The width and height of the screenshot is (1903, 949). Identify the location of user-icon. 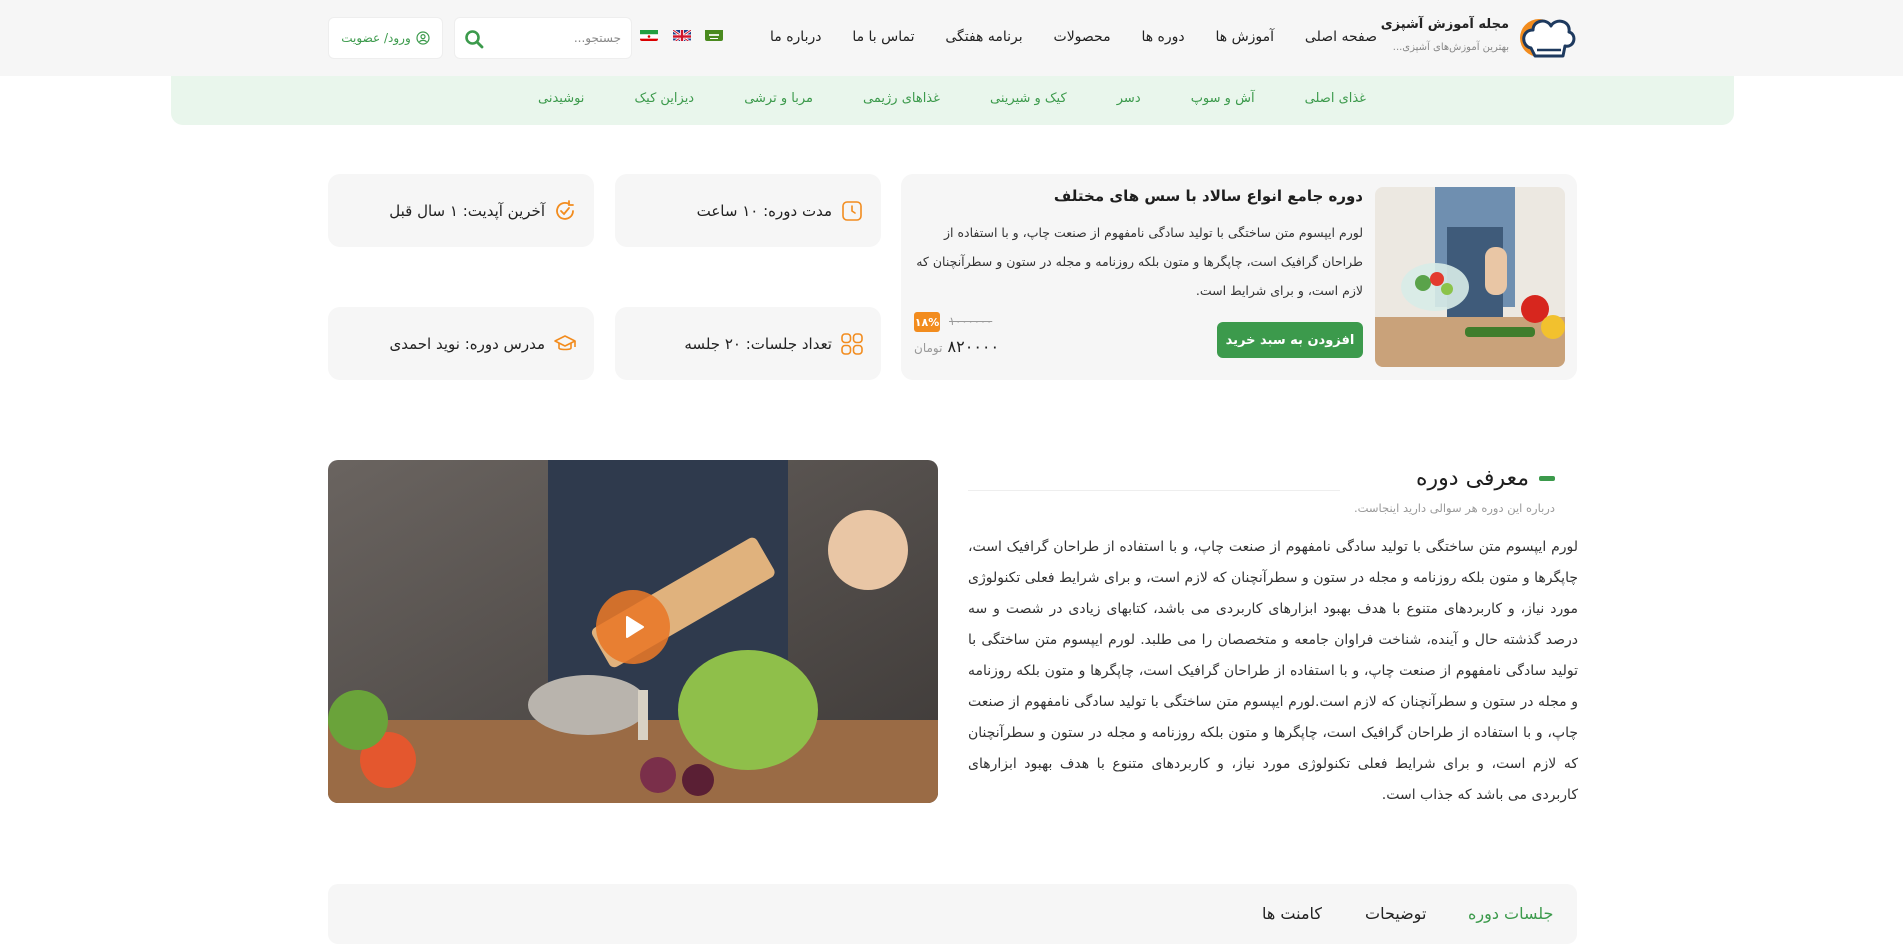
(423, 38).